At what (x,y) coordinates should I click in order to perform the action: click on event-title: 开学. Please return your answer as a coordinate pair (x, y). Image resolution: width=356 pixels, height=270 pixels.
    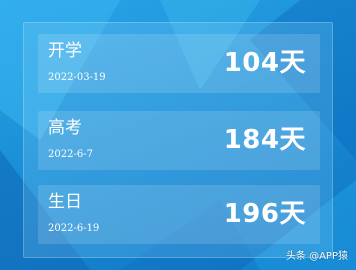
    Looking at the image, I should click on (65, 51).